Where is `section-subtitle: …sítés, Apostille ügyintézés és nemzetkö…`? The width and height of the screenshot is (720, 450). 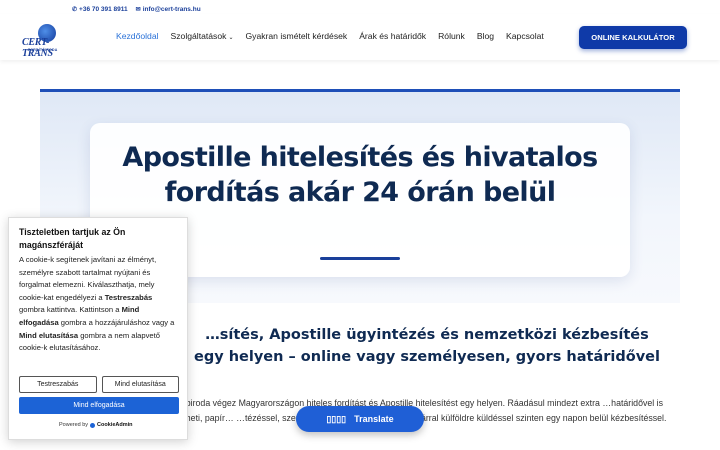 section-subtitle: …sítés, Apostille ügyintézés és nemzetkö… is located at coordinates (427, 346).